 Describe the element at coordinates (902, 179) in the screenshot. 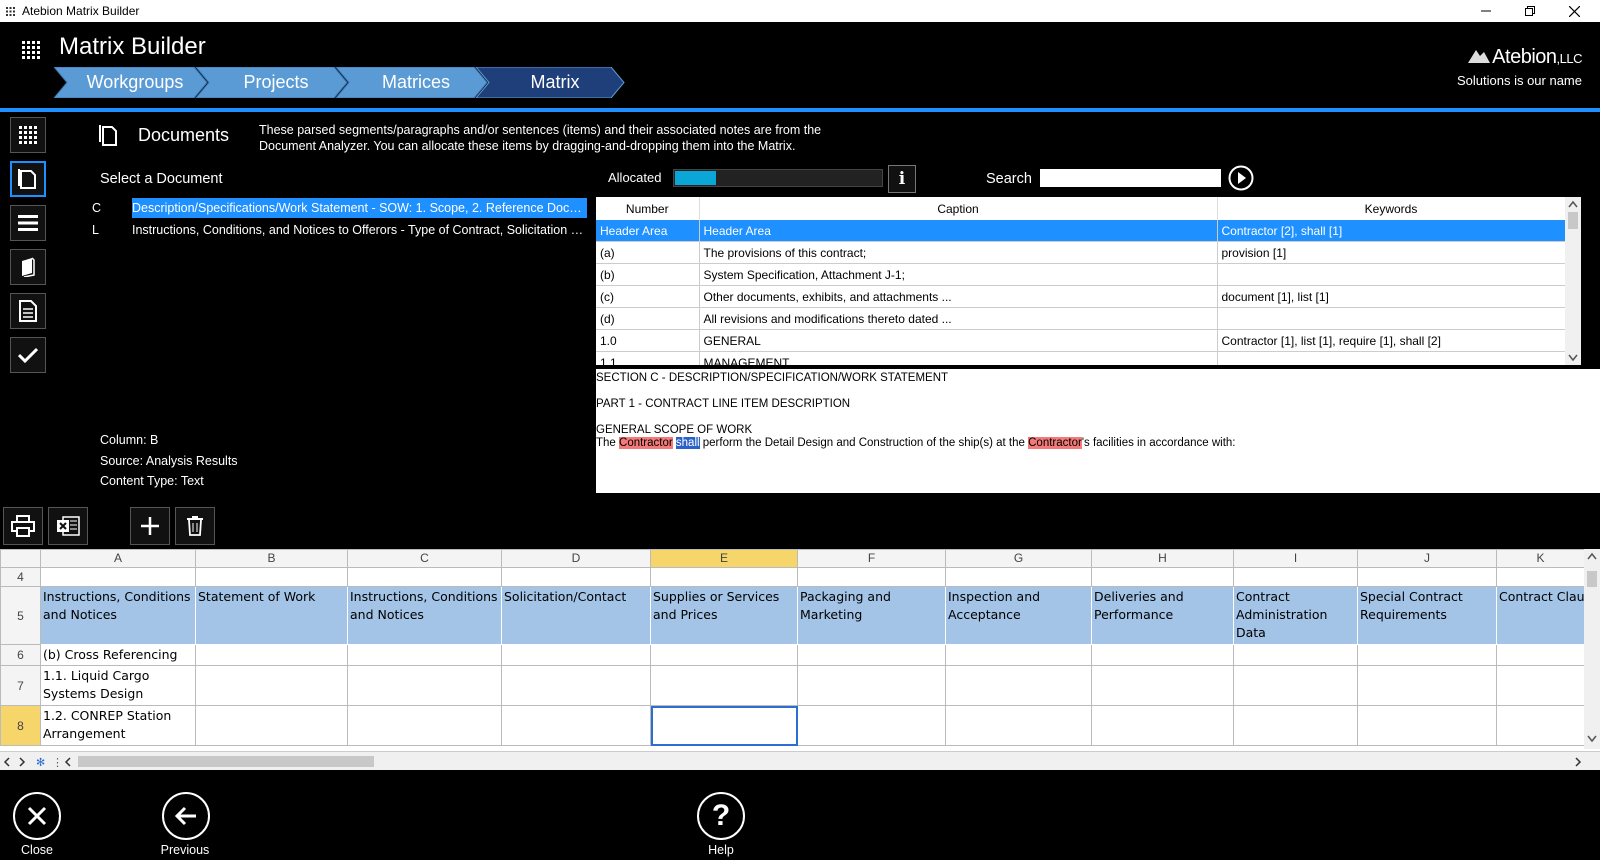

I see `info-button: i` at that location.